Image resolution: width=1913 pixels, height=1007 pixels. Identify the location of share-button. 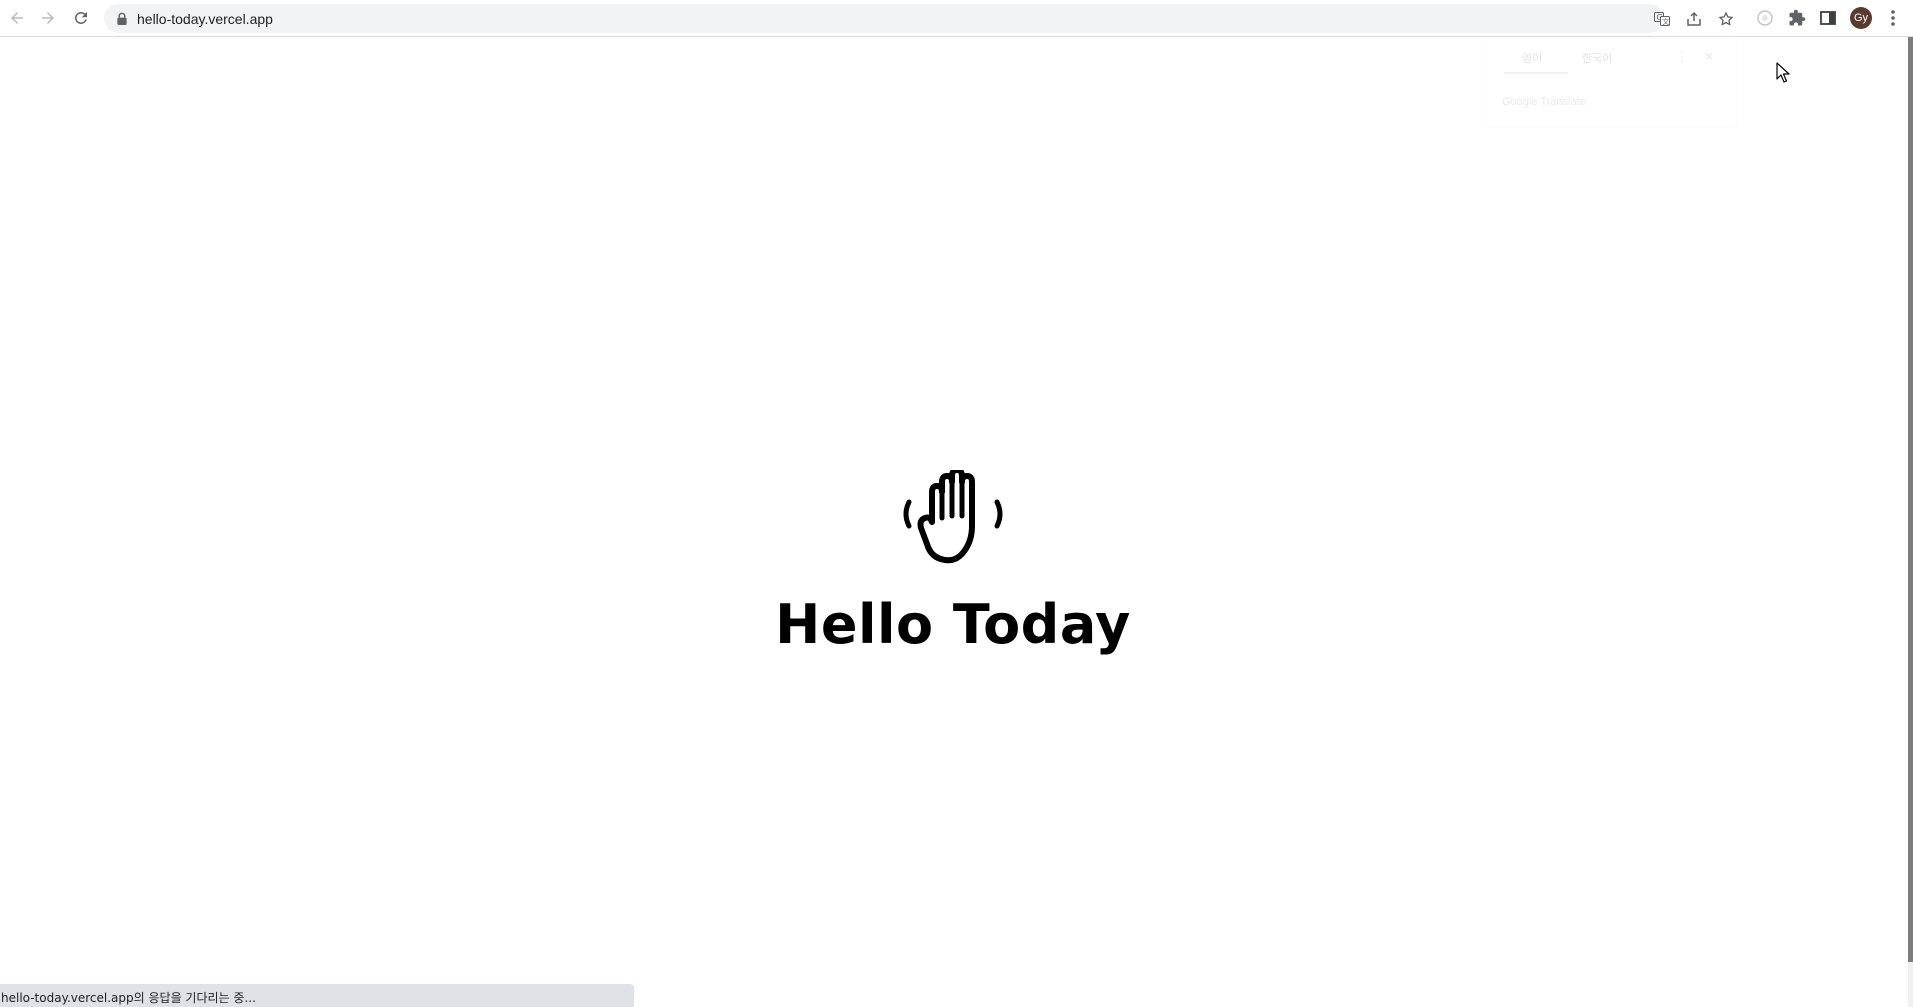
(1694, 19).